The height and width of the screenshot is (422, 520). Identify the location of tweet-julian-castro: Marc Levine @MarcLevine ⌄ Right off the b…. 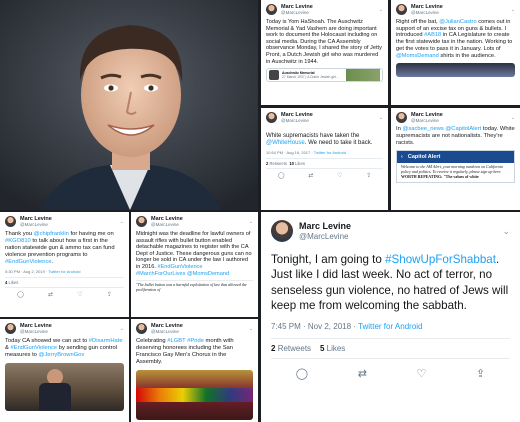
(455, 52).